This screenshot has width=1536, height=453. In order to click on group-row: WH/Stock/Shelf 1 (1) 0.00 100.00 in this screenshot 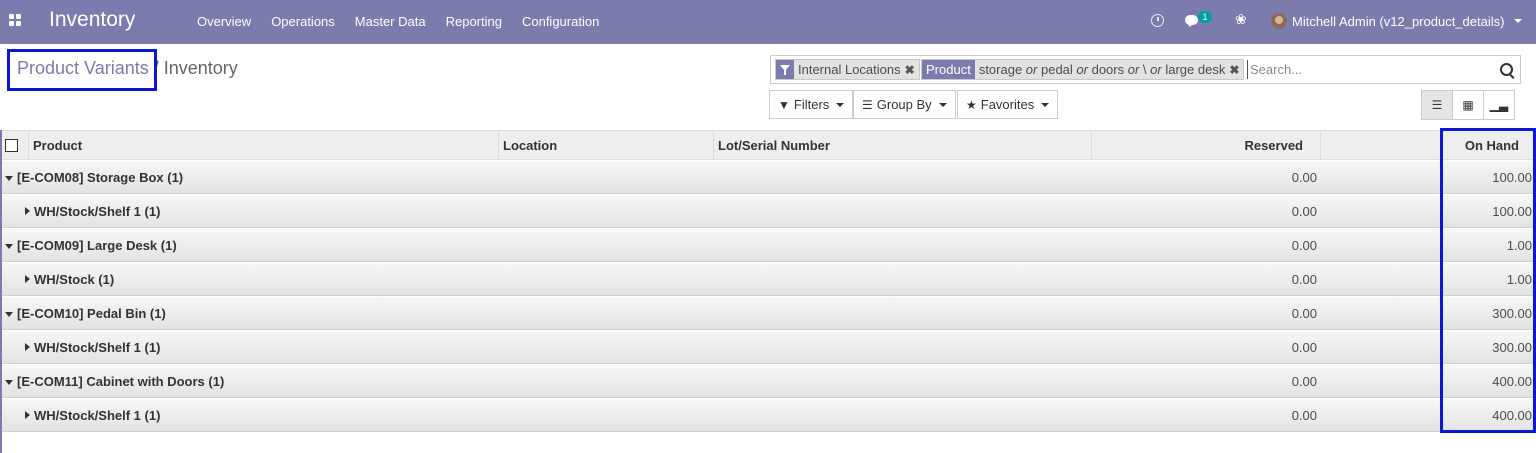, I will do `click(768, 211)`.